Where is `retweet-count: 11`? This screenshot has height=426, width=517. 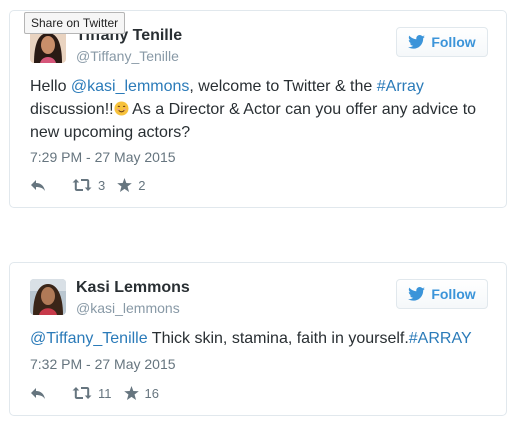 retweet-count: 11 is located at coordinates (105, 393).